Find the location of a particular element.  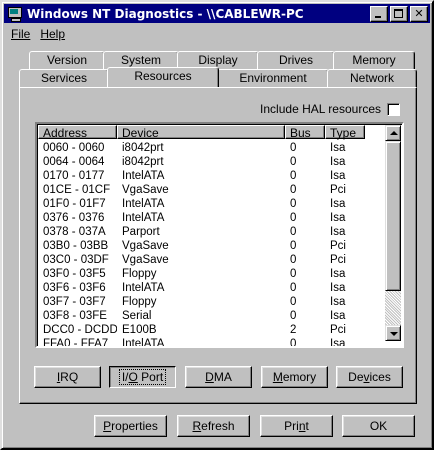

address-cell: 0378 - 037A is located at coordinates (74, 232).